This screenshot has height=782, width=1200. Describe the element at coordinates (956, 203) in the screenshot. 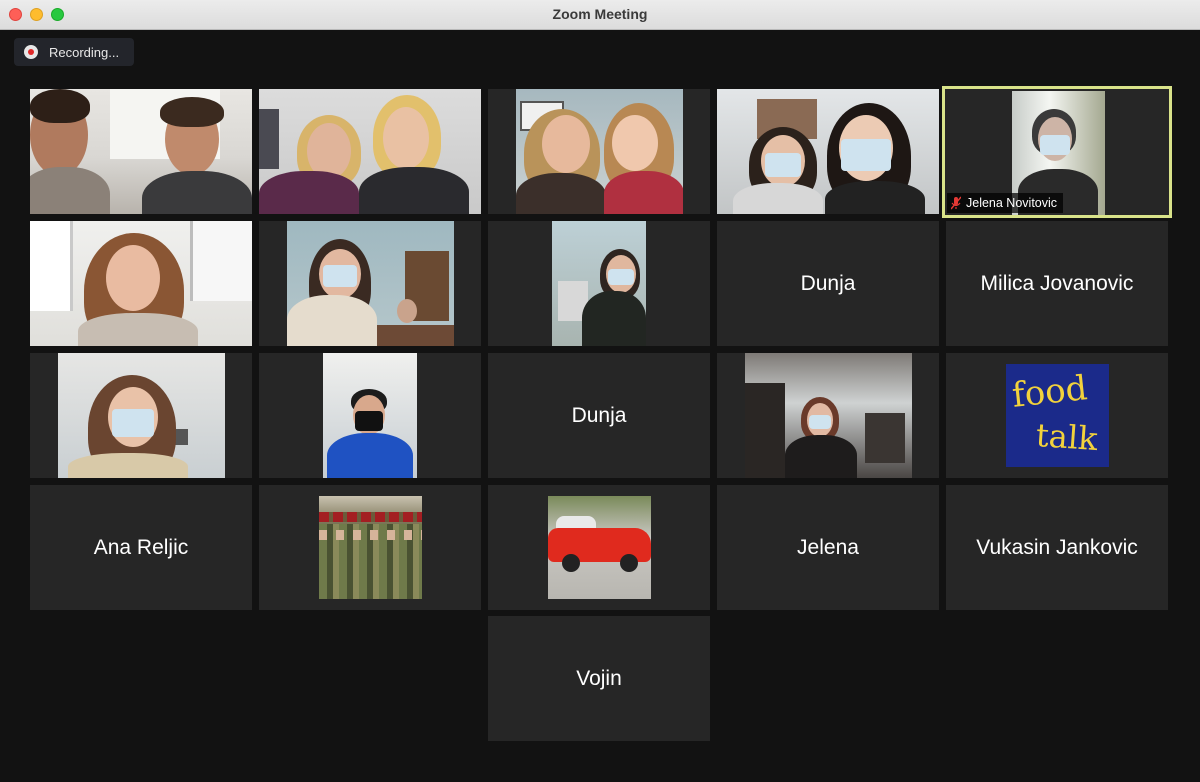

I see `muted-mic-icon` at that location.